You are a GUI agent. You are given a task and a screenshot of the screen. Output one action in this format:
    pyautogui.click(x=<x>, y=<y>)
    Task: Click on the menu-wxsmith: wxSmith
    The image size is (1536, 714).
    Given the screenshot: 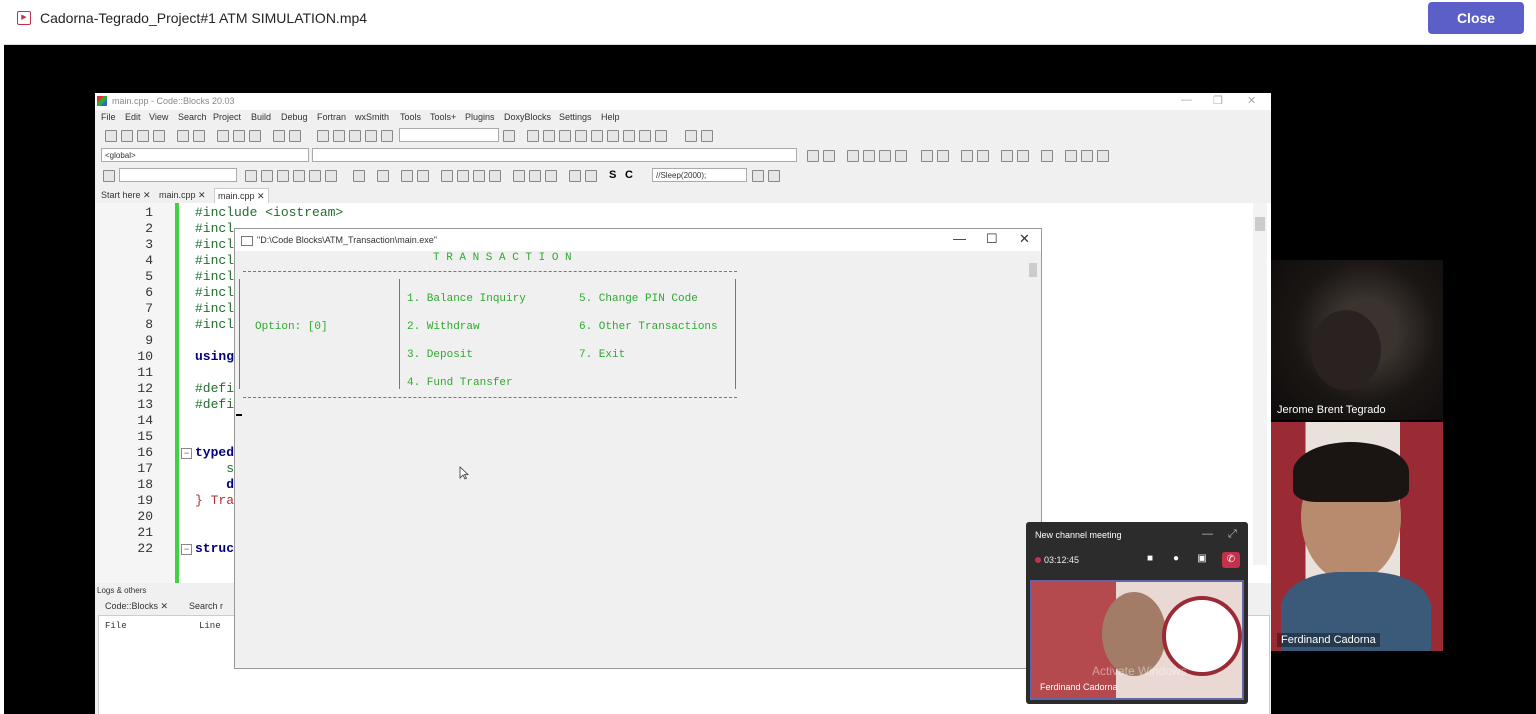 What is the action you would take?
    pyautogui.click(x=372, y=117)
    